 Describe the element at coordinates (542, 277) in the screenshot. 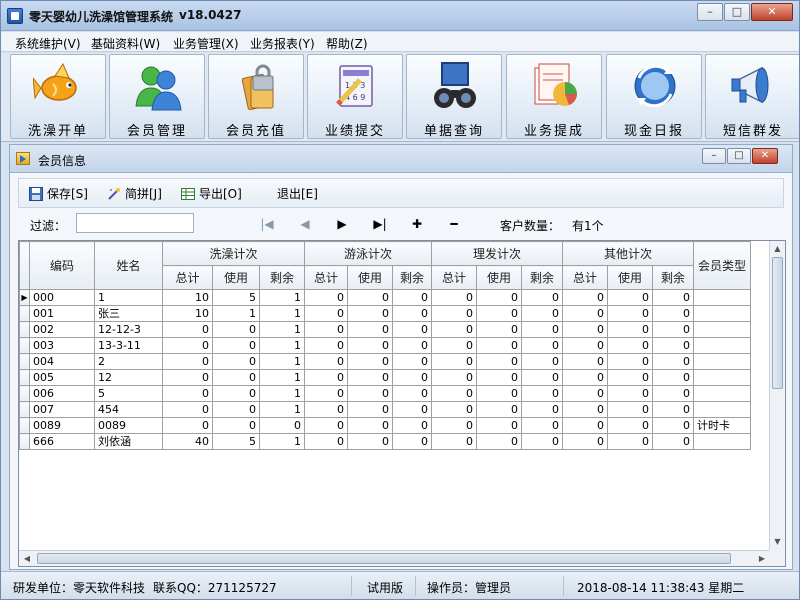

I see `header-hair-remain: 剩余` at that location.